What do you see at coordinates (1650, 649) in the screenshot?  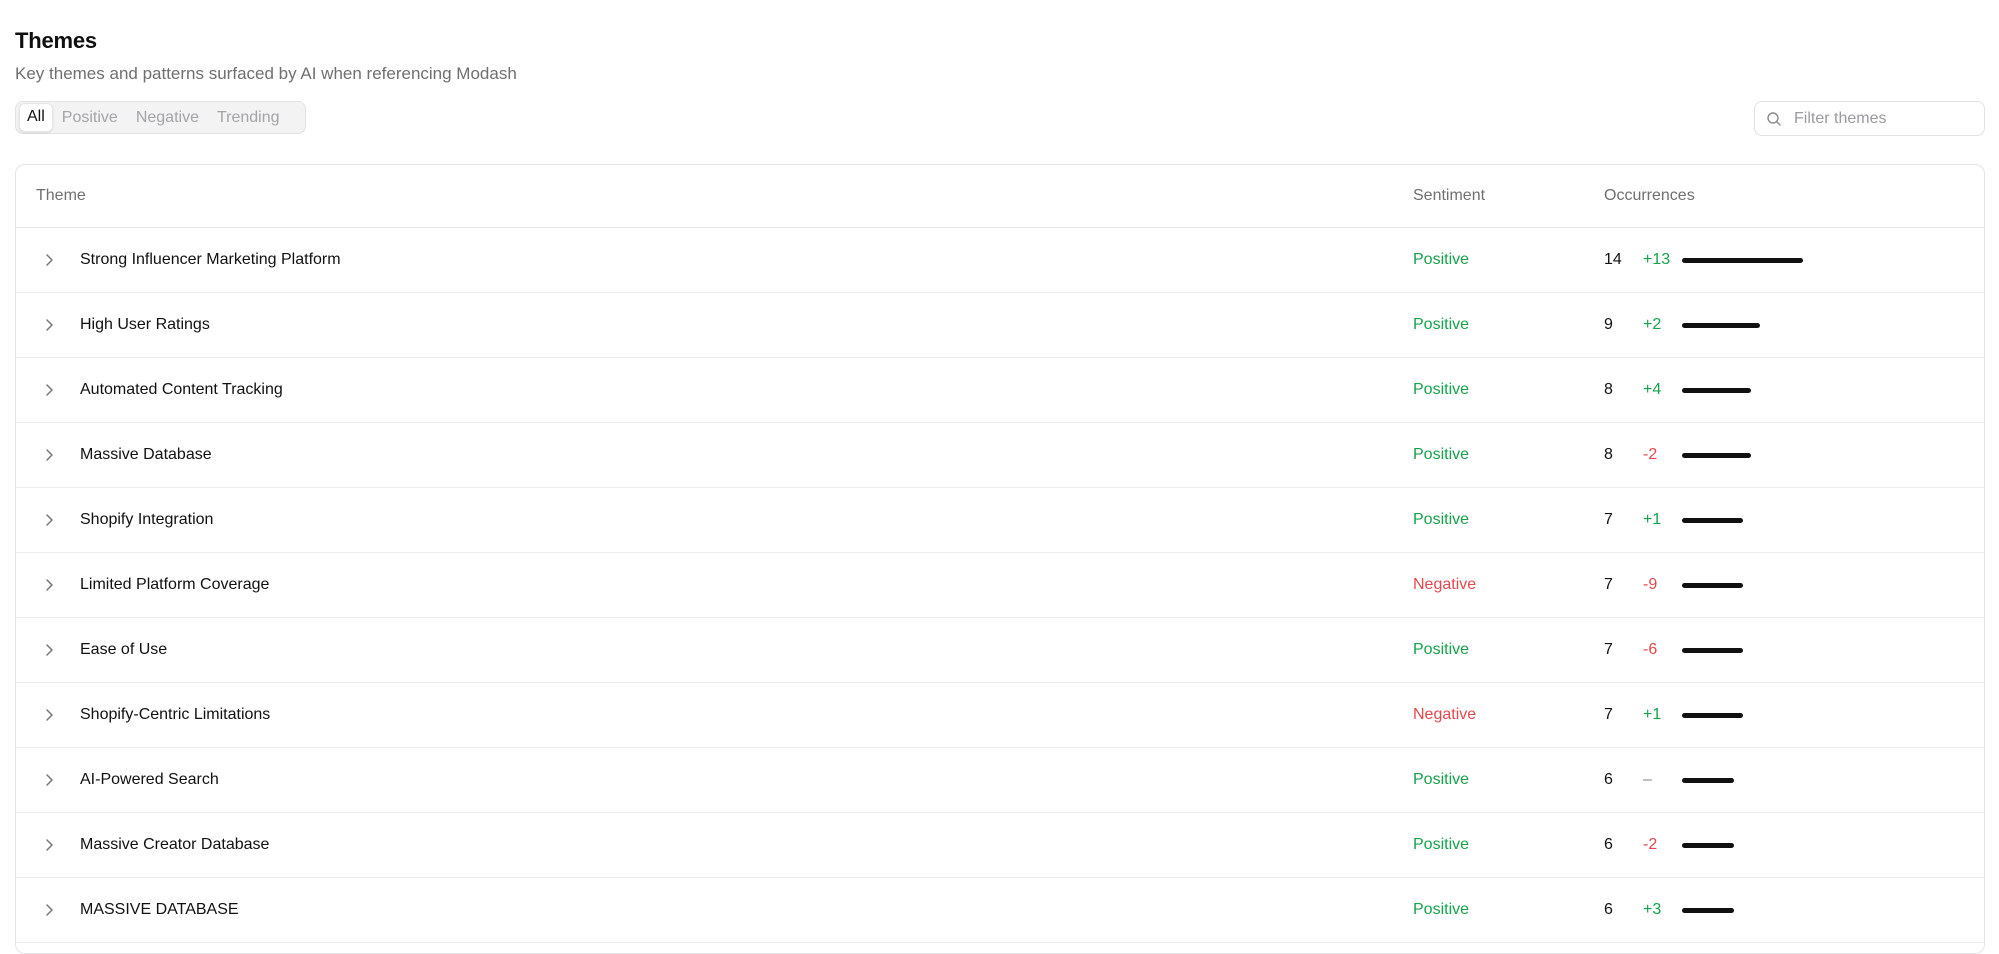 I see `occurrence-delta: -6` at bounding box center [1650, 649].